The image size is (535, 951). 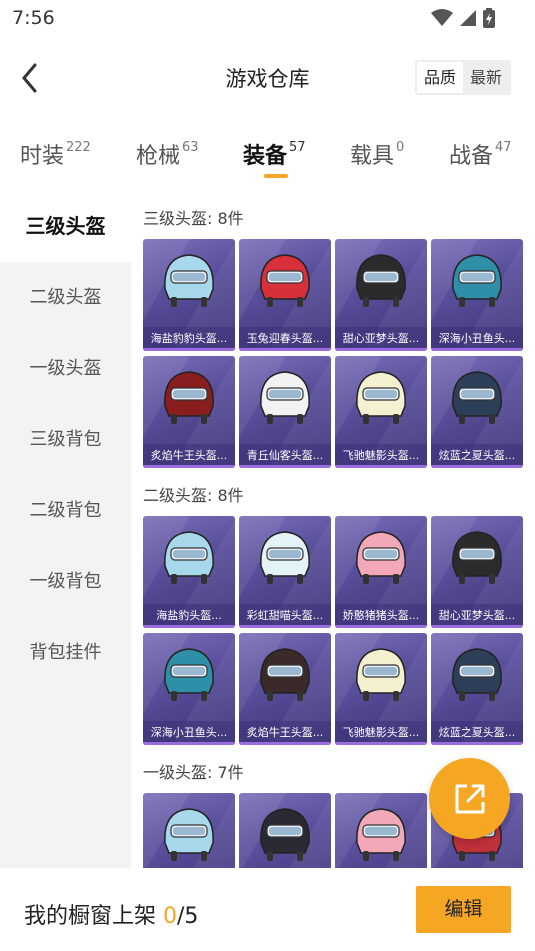 I want to click on edit-button: 编辑, so click(x=463, y=909).